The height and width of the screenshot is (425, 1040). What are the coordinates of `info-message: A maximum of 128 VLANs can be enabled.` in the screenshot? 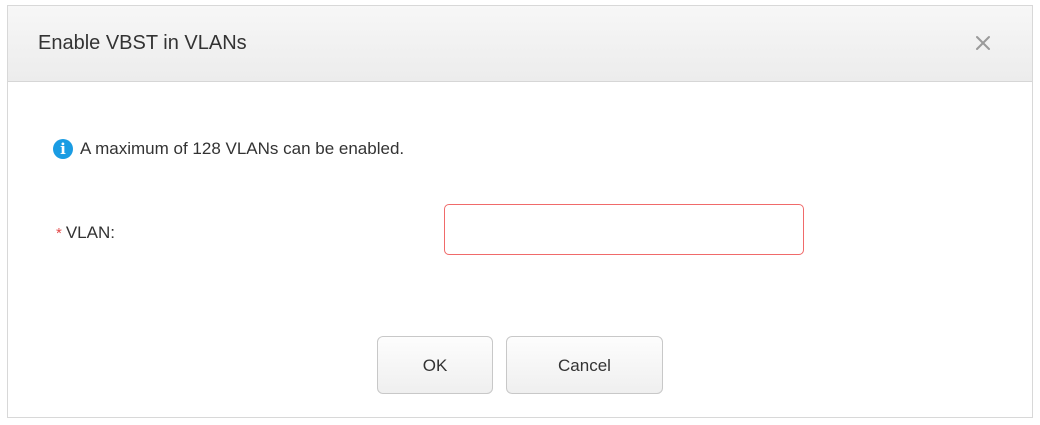 It's located at (242, 148).